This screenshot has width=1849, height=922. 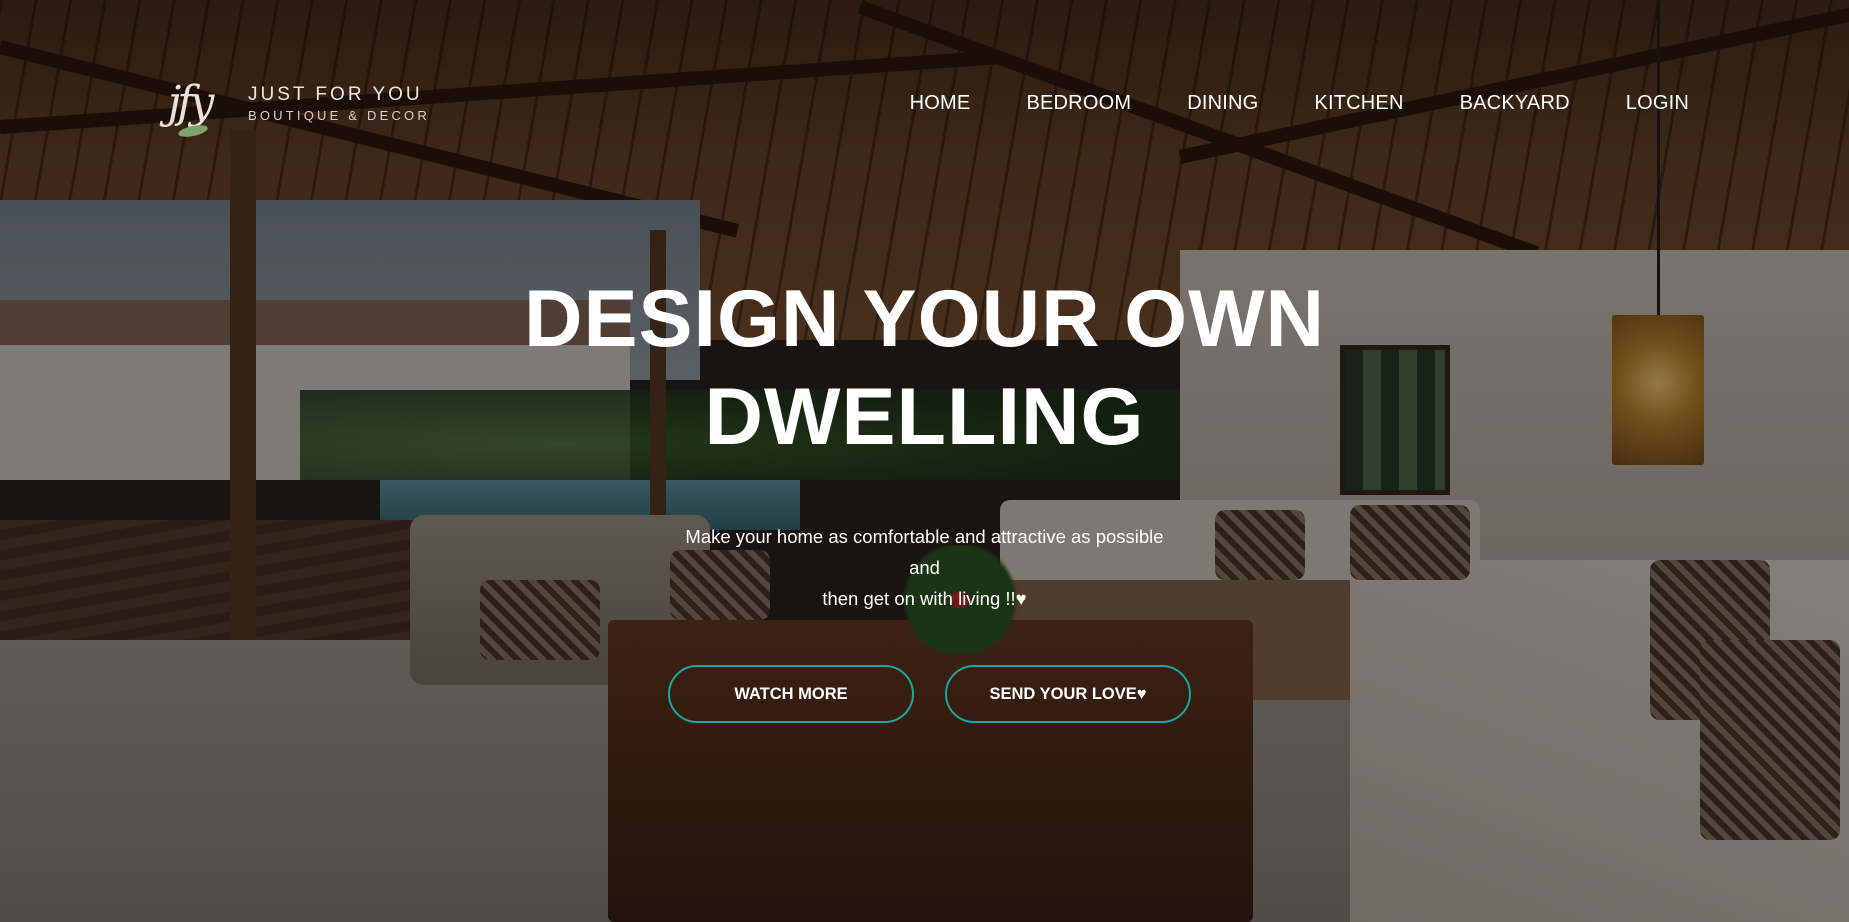 I want to click on nav-item-login: LOGIN, so click(x=1657, y=103).